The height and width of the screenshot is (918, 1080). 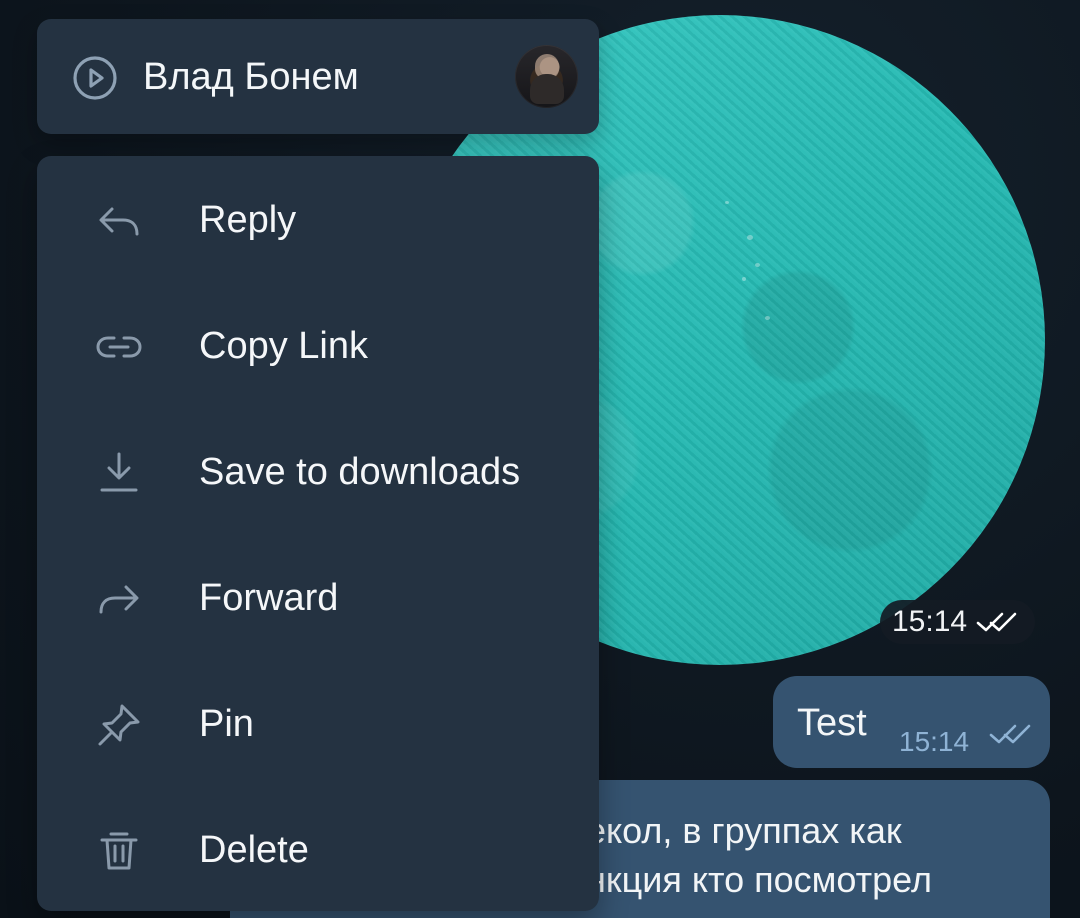 I want to click on sender-name: Влад Бонем, so click(x=251, y=77).